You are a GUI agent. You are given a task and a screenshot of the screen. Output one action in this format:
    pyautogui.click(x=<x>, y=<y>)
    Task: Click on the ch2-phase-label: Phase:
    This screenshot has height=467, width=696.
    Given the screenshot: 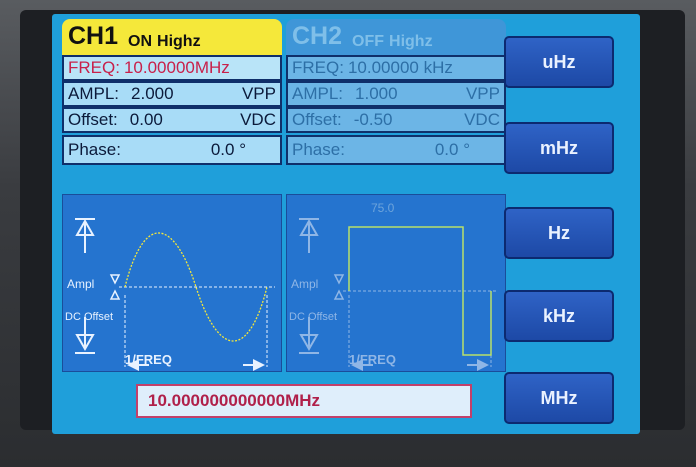 What is the action you would take?
    pyautogui.click(x=318, y=149)
    